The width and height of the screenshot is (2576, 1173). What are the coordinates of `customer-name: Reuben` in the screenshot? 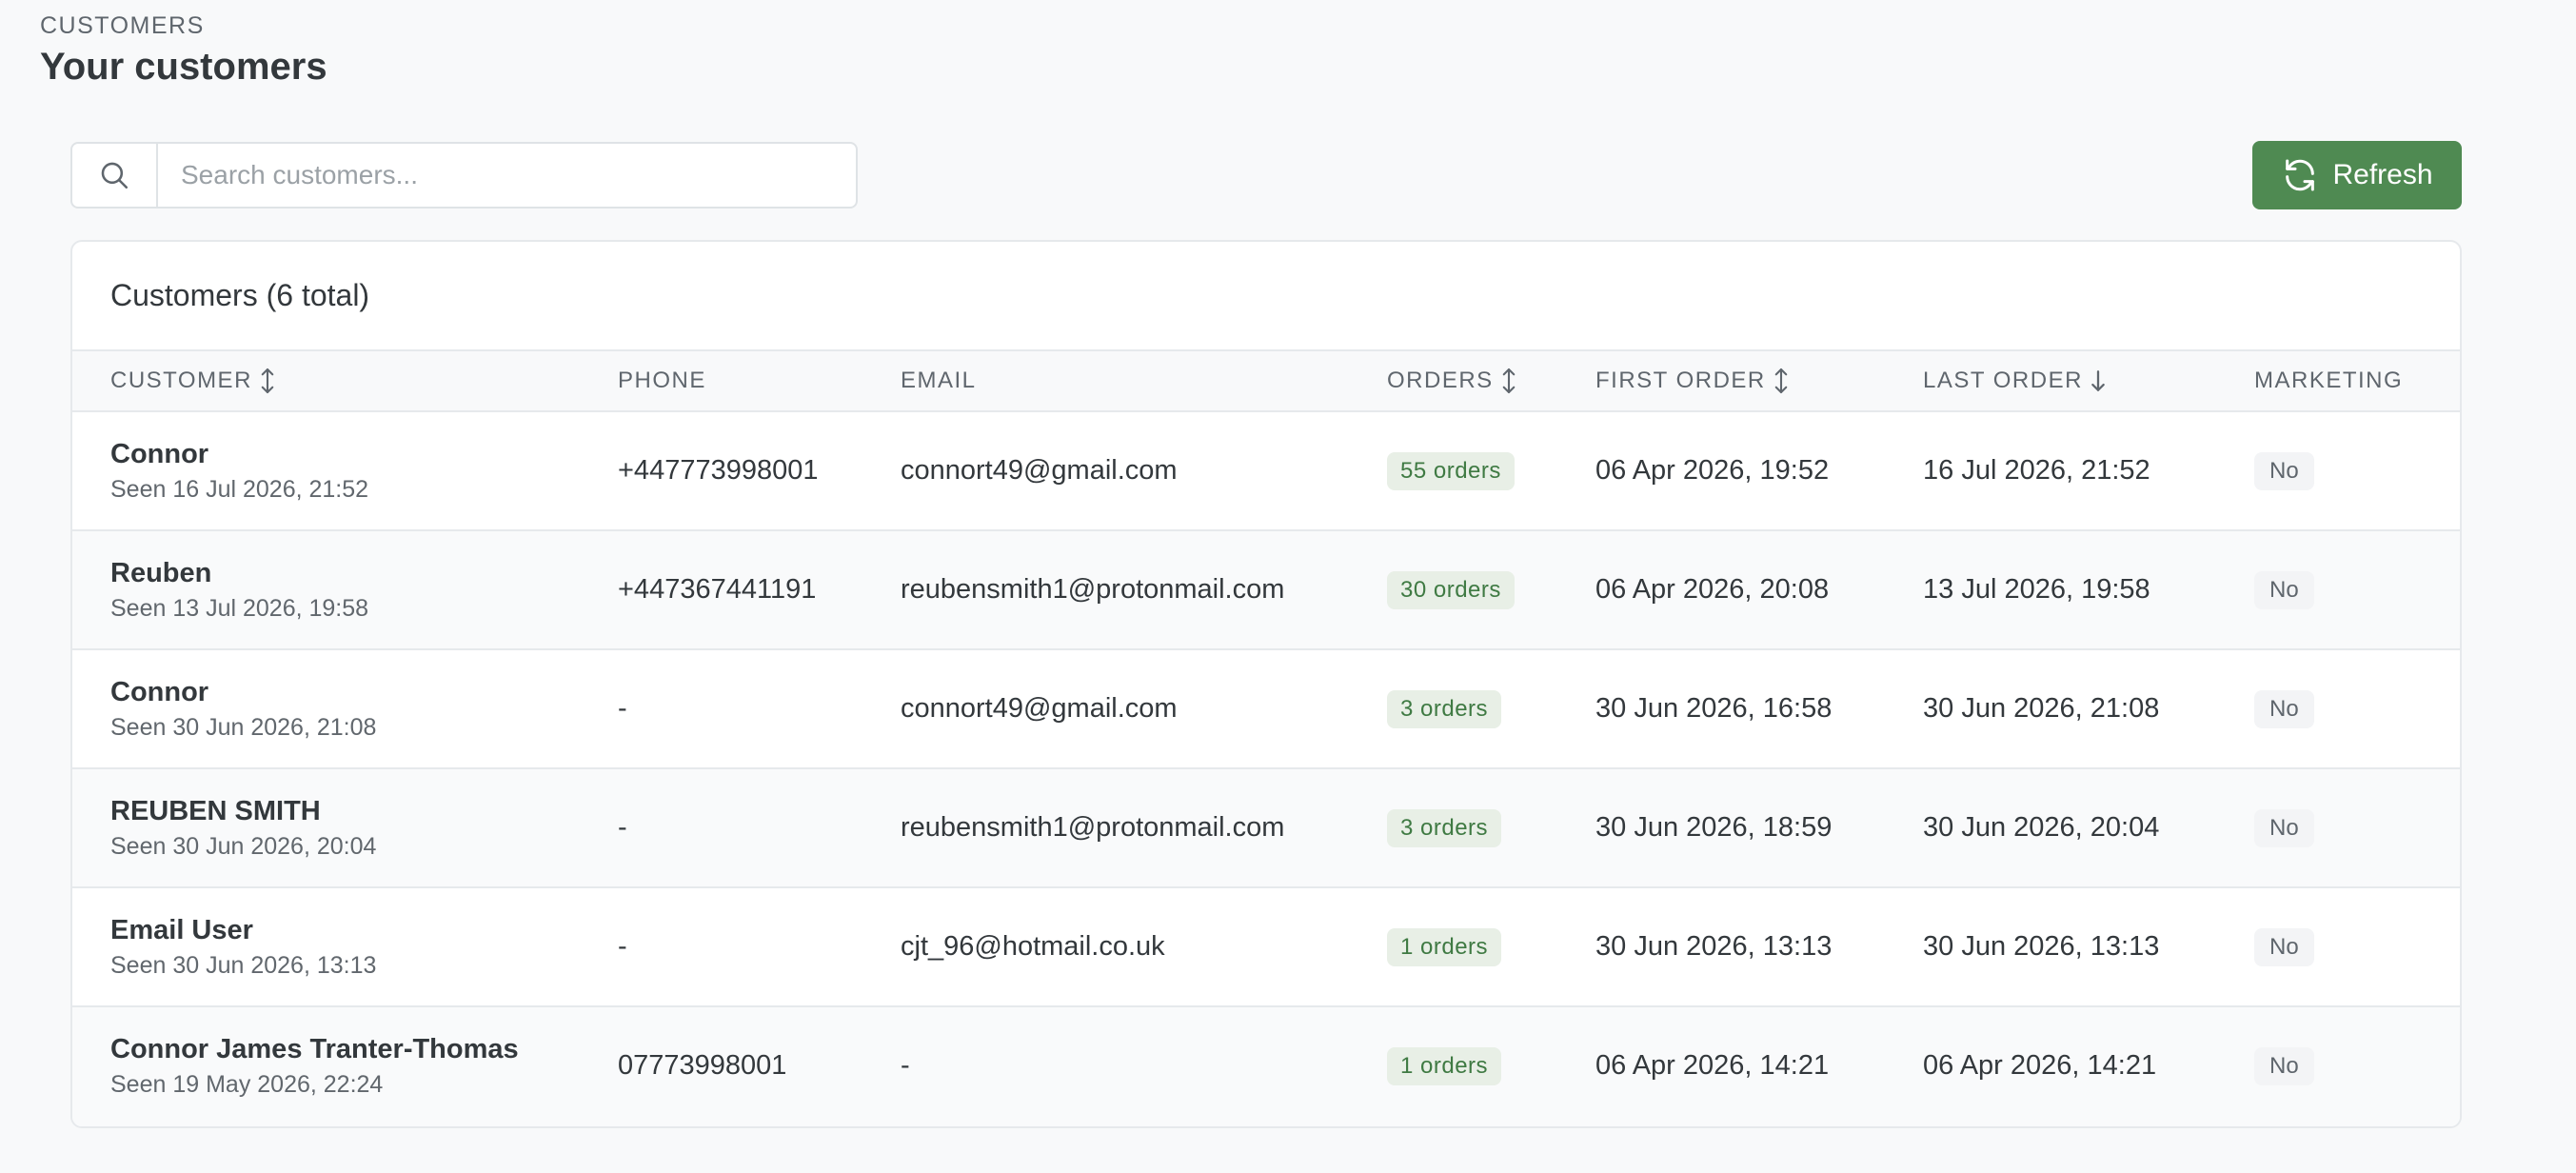 It's located at (161, 572).